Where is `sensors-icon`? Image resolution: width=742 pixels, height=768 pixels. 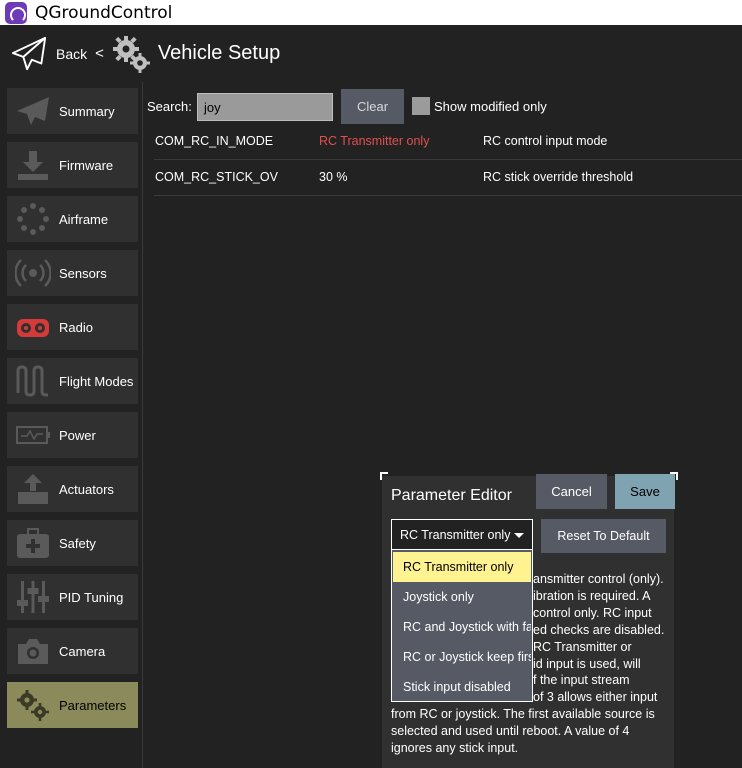 sensors-icon is located at coordinates (33, 273).